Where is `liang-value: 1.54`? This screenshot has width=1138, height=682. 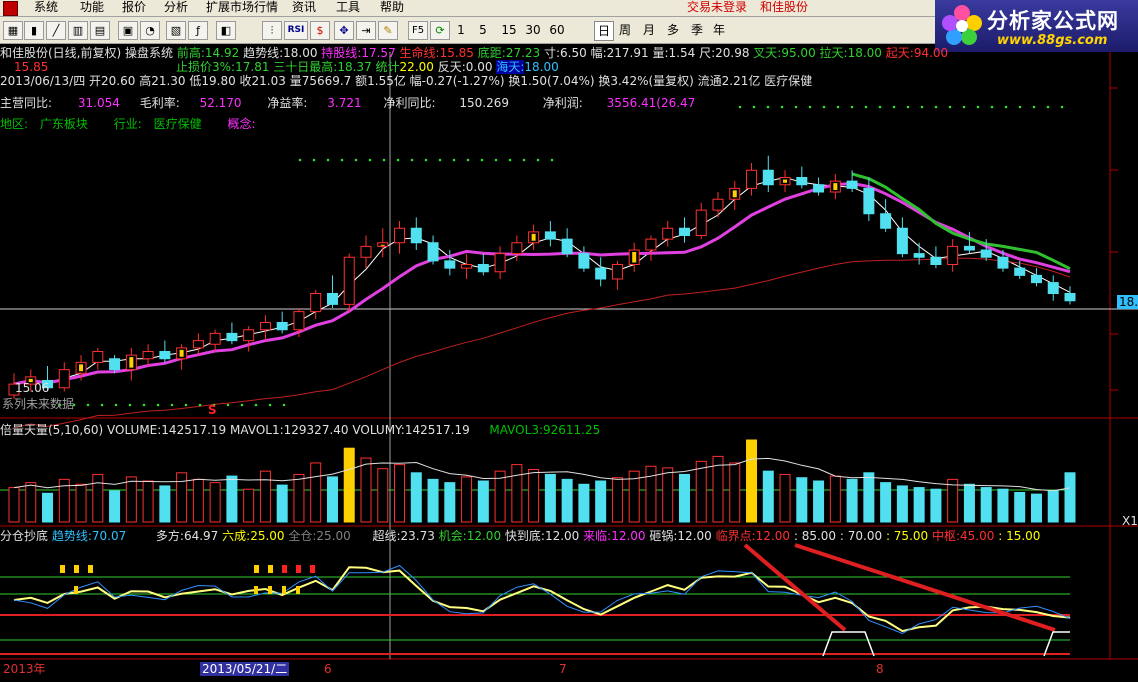 liang-value: 1.54 is located at coordinates (682, 53).